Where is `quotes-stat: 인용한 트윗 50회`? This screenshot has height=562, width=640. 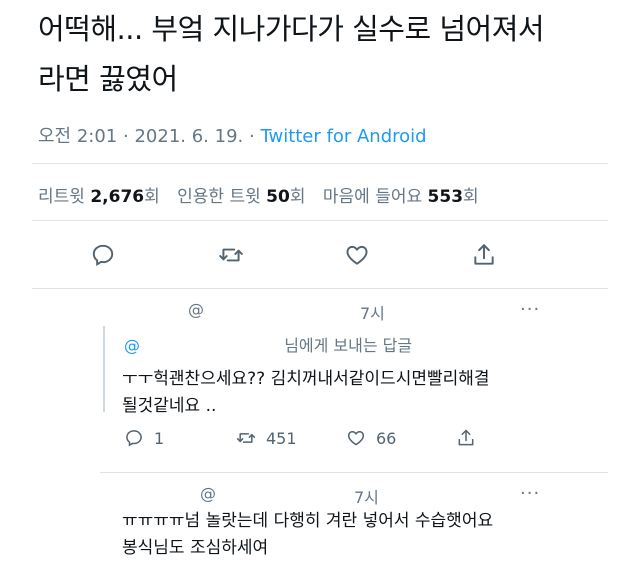
quotes-stat: 인용한 트윗 50회 is located at coordinates (241, 197).